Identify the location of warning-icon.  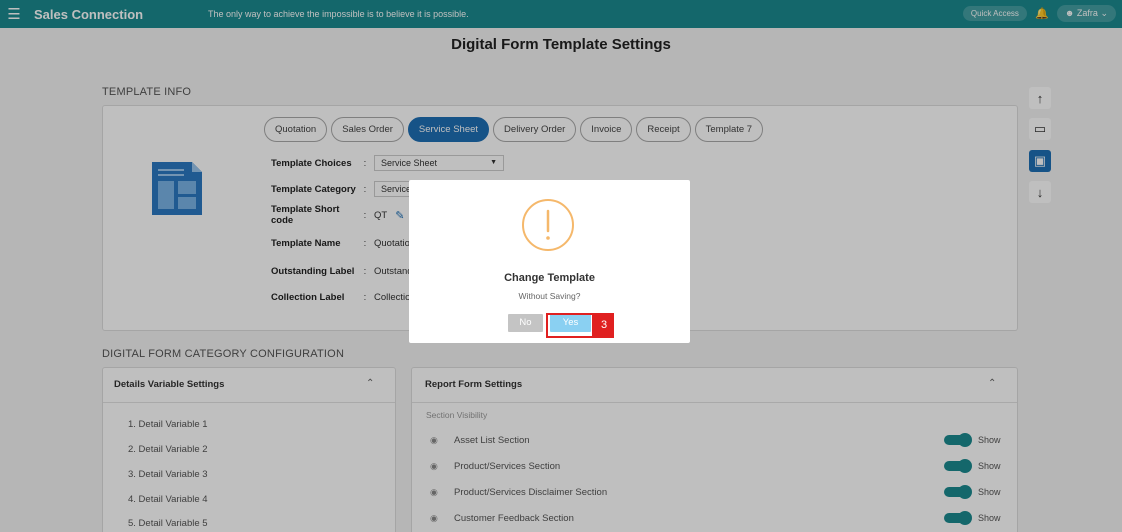
(548, 225).